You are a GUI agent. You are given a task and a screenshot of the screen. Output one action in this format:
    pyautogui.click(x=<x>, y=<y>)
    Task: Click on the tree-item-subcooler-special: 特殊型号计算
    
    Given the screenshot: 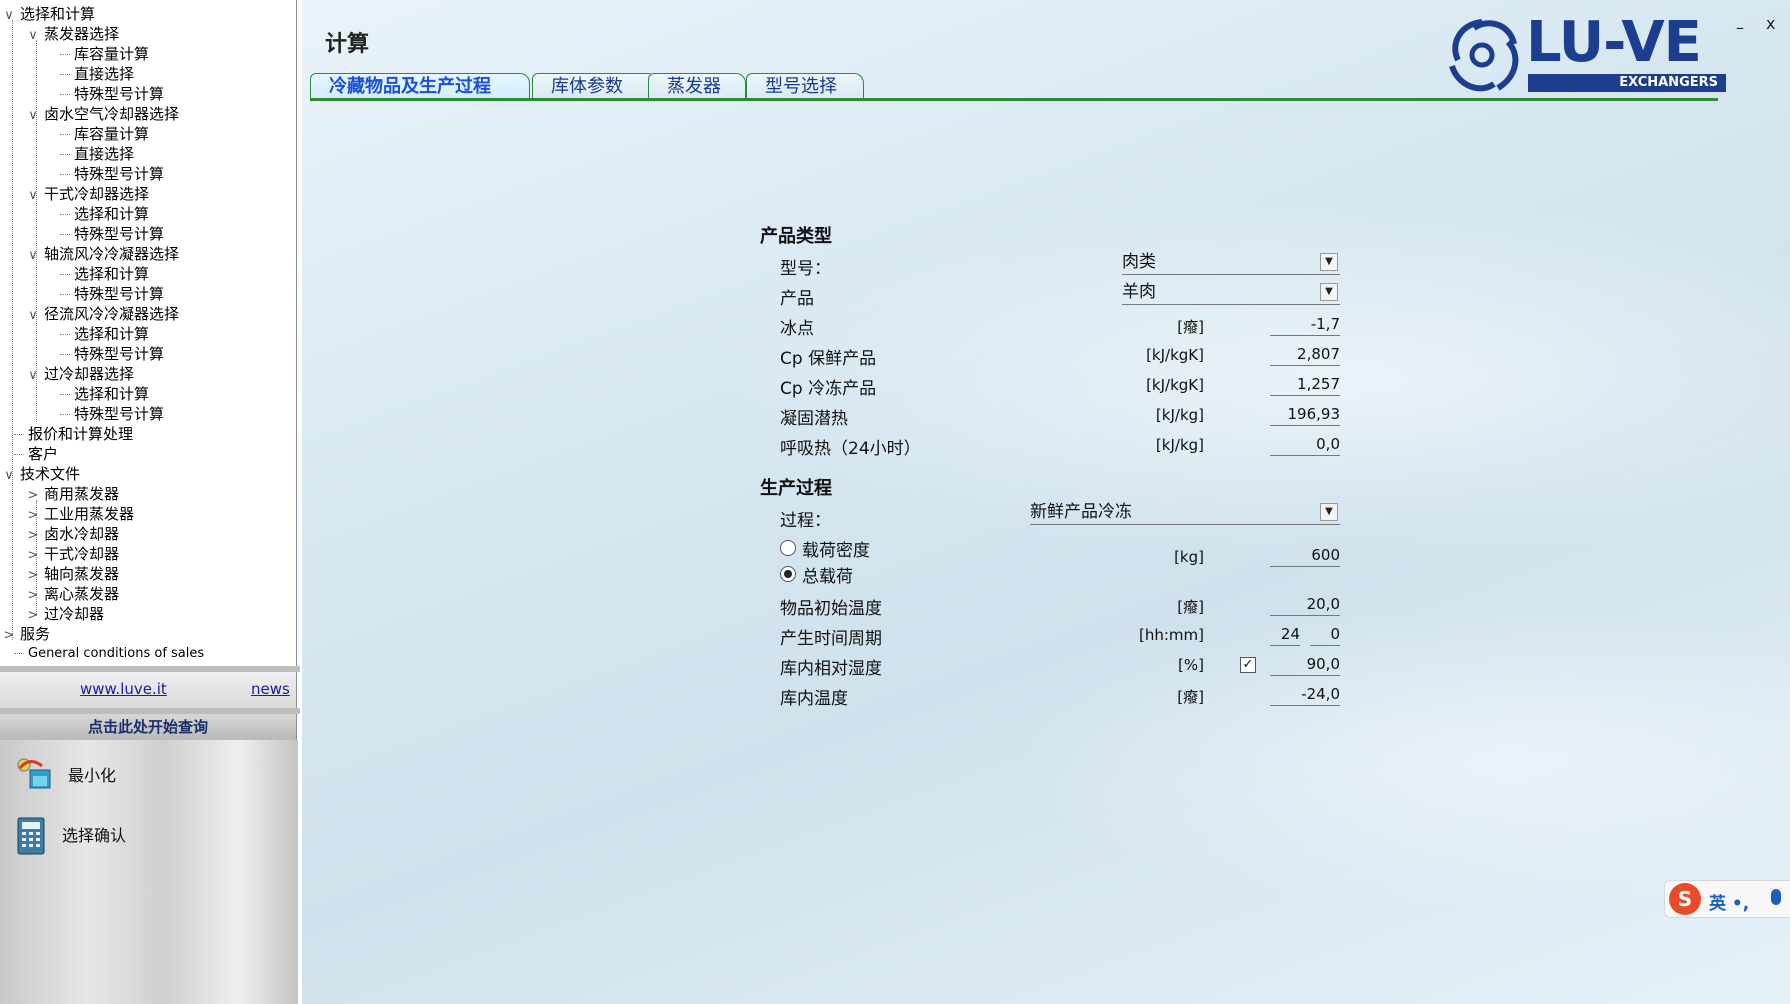 What is the action you would take?
    pyautogui.click(x=112, y=414)
    